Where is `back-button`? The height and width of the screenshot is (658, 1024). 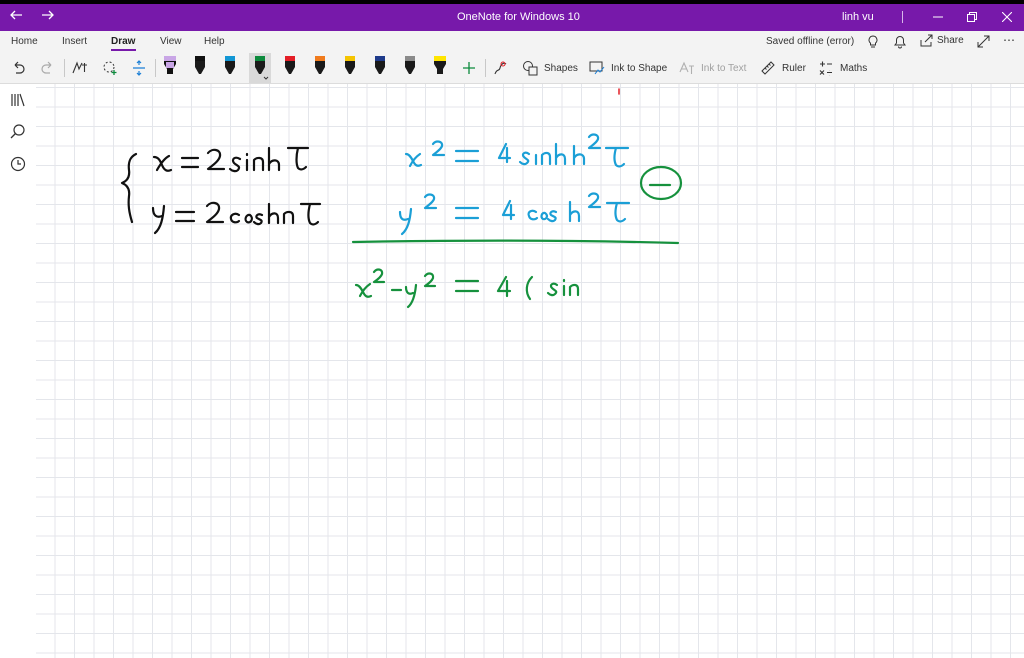
back-button is located at coordinates (16, 17).